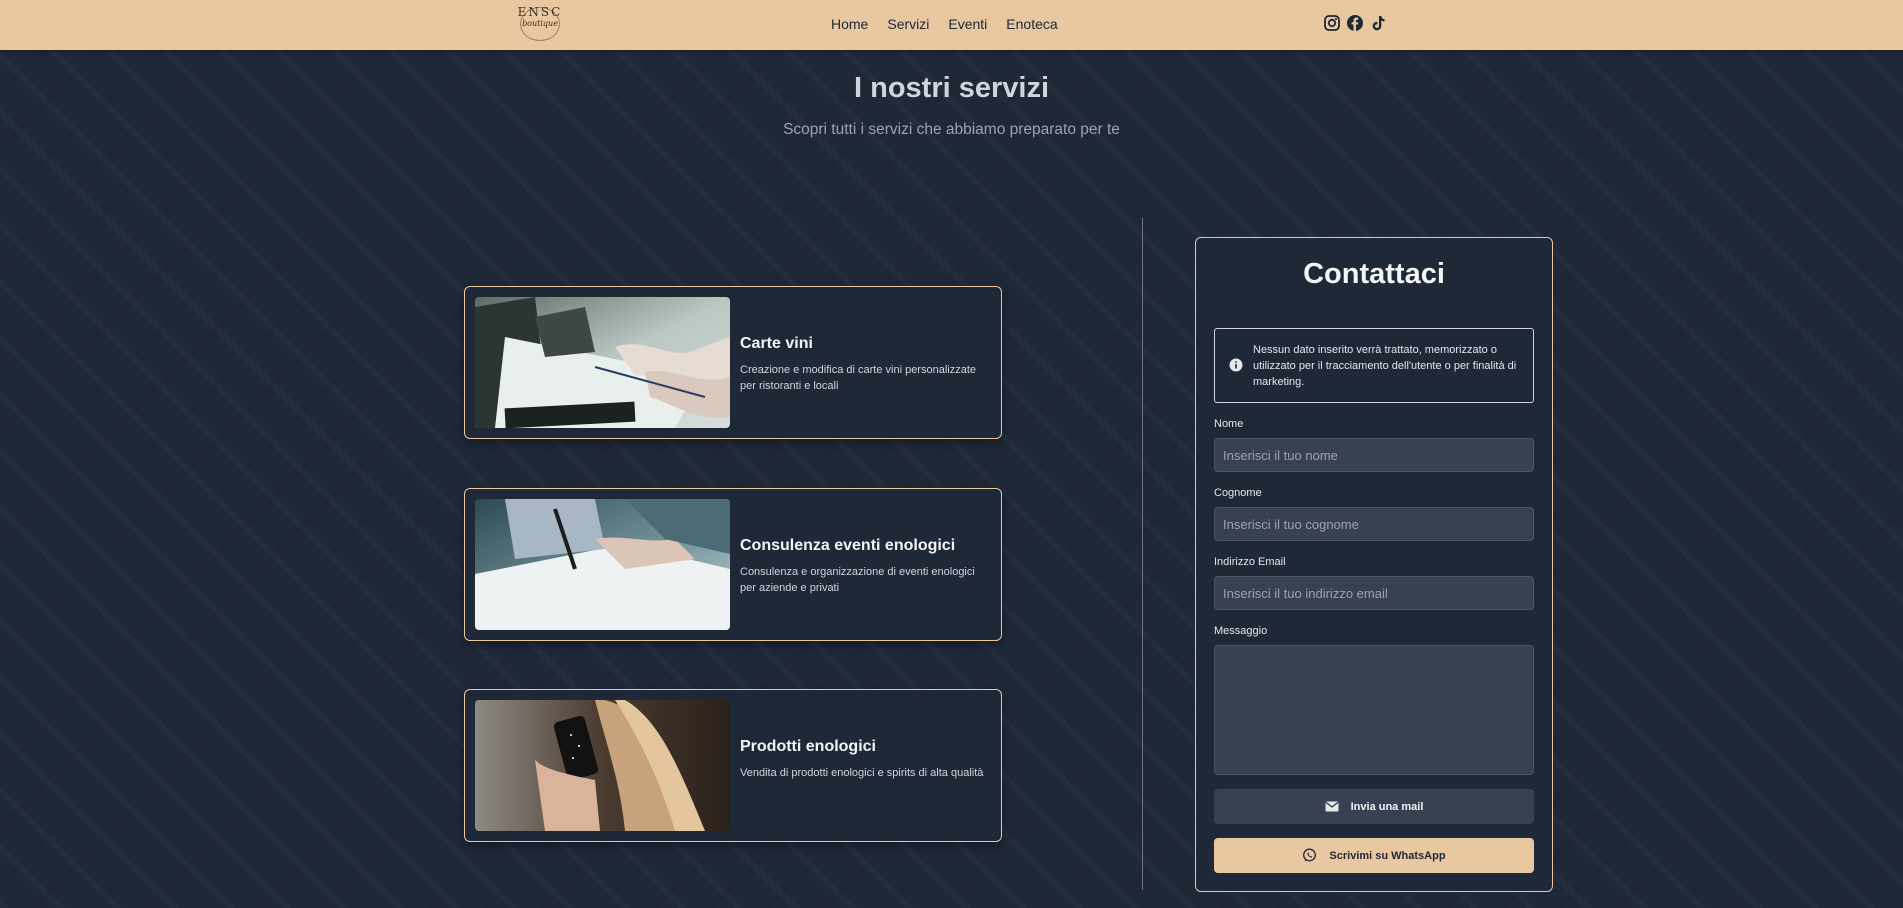 The width and height of the screenshot is (1903, 908). Describe the element at coordinates (967, 24) in the screenshot. I see `nav-eventi: Eventi` at that location.